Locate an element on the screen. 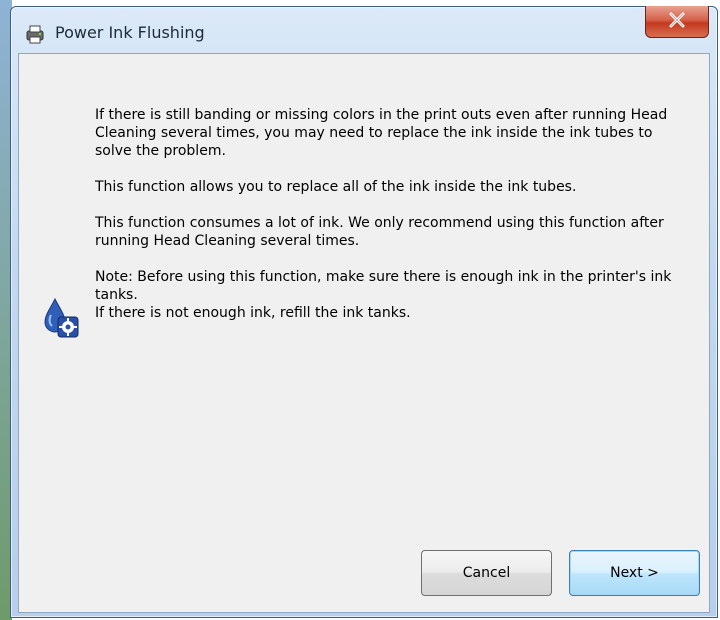  next-button: Next > is located at coordinates (634, 573).